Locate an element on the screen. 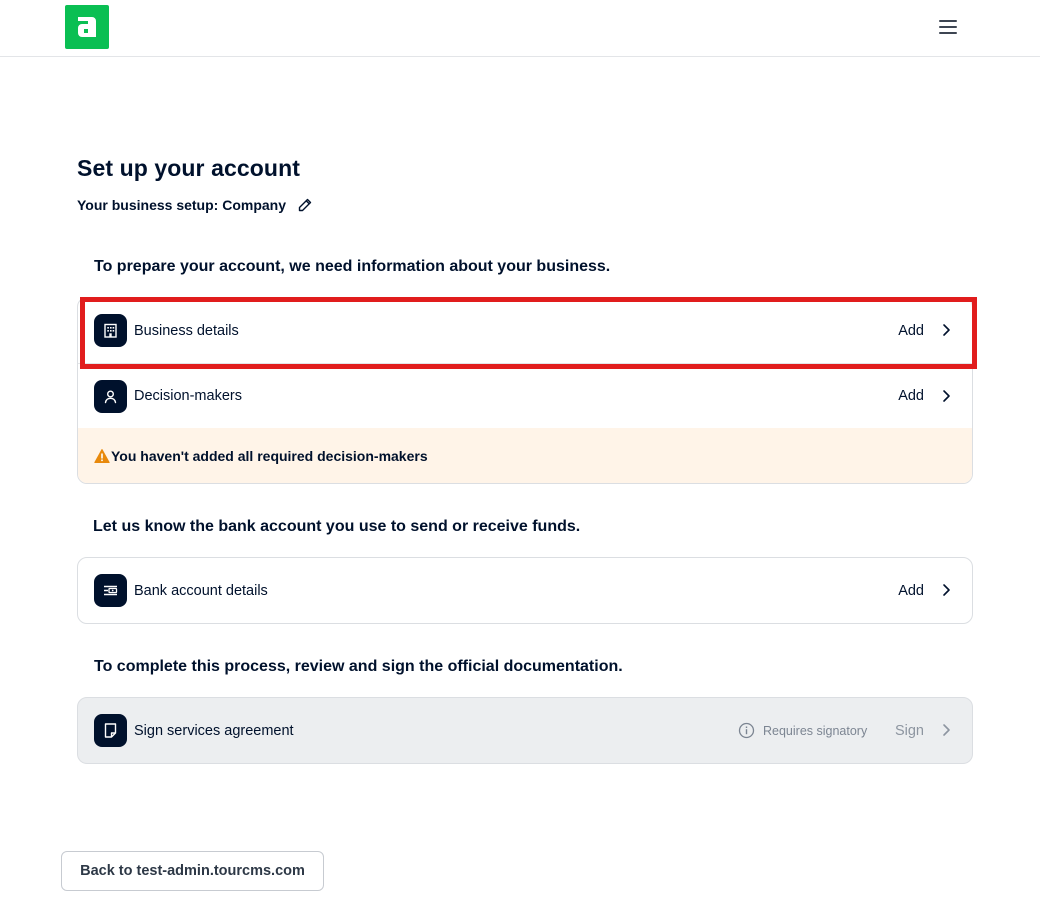  top-bar is located at coordinates (520, 28).